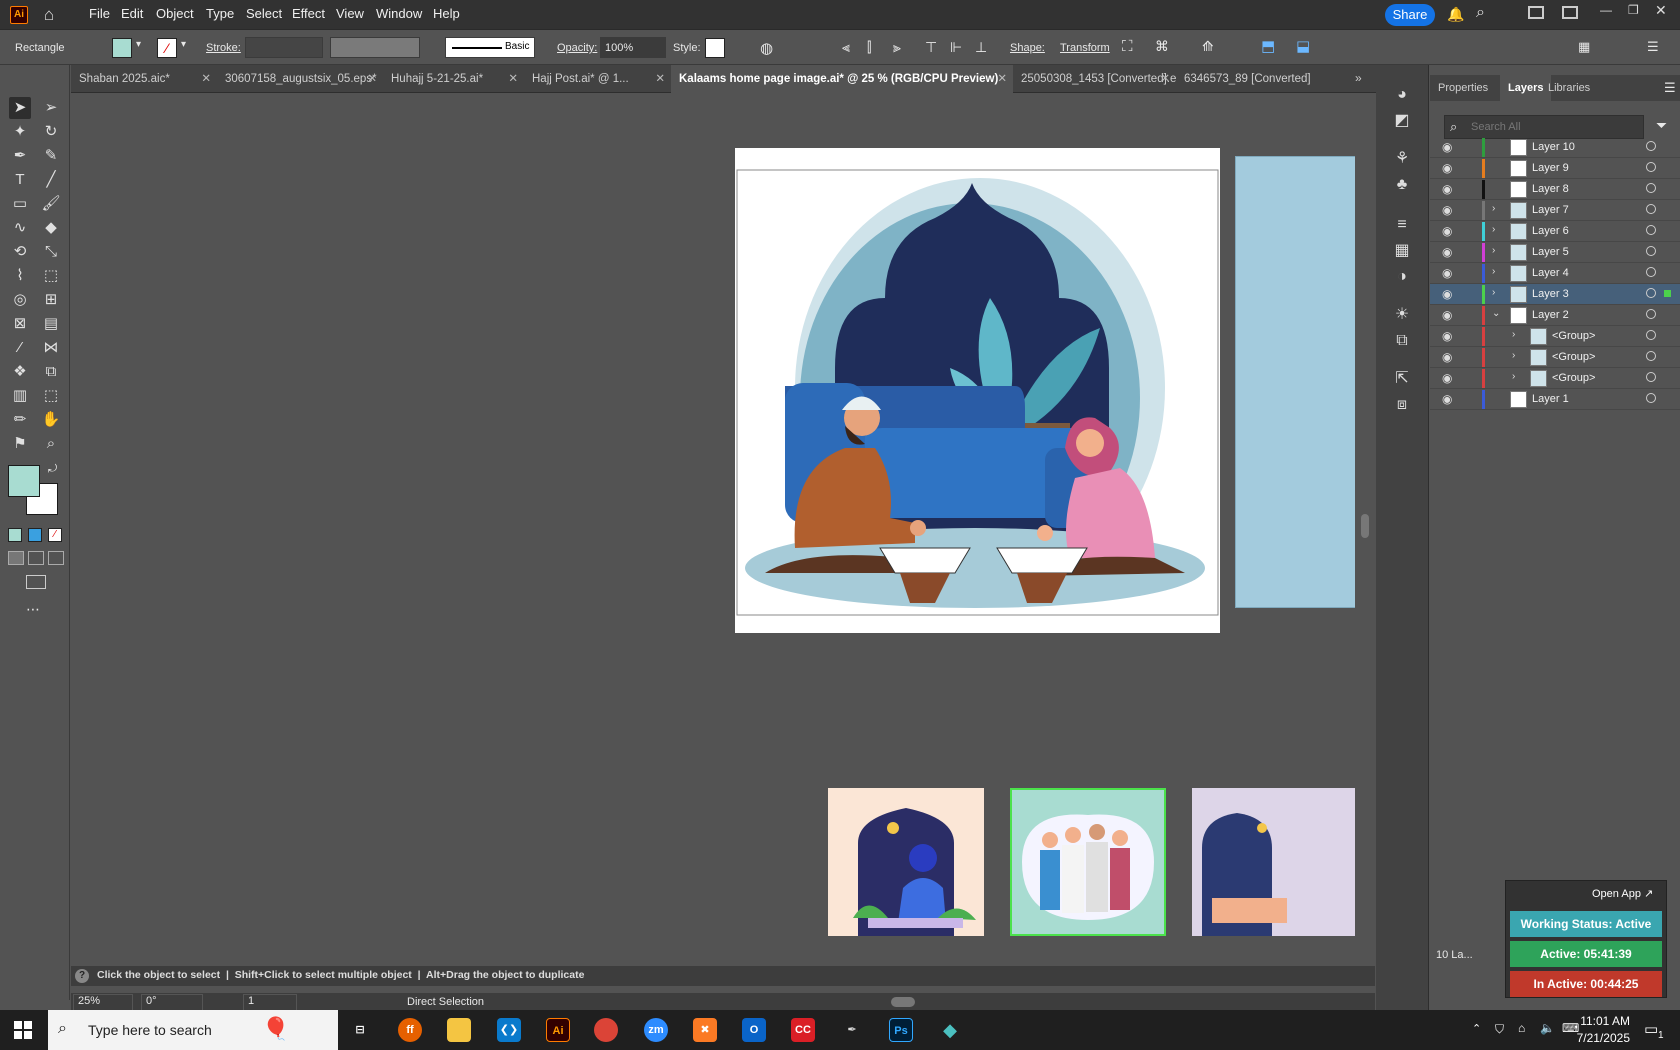  I want to click on layer-name: Layer 10, so click(1553, 147).